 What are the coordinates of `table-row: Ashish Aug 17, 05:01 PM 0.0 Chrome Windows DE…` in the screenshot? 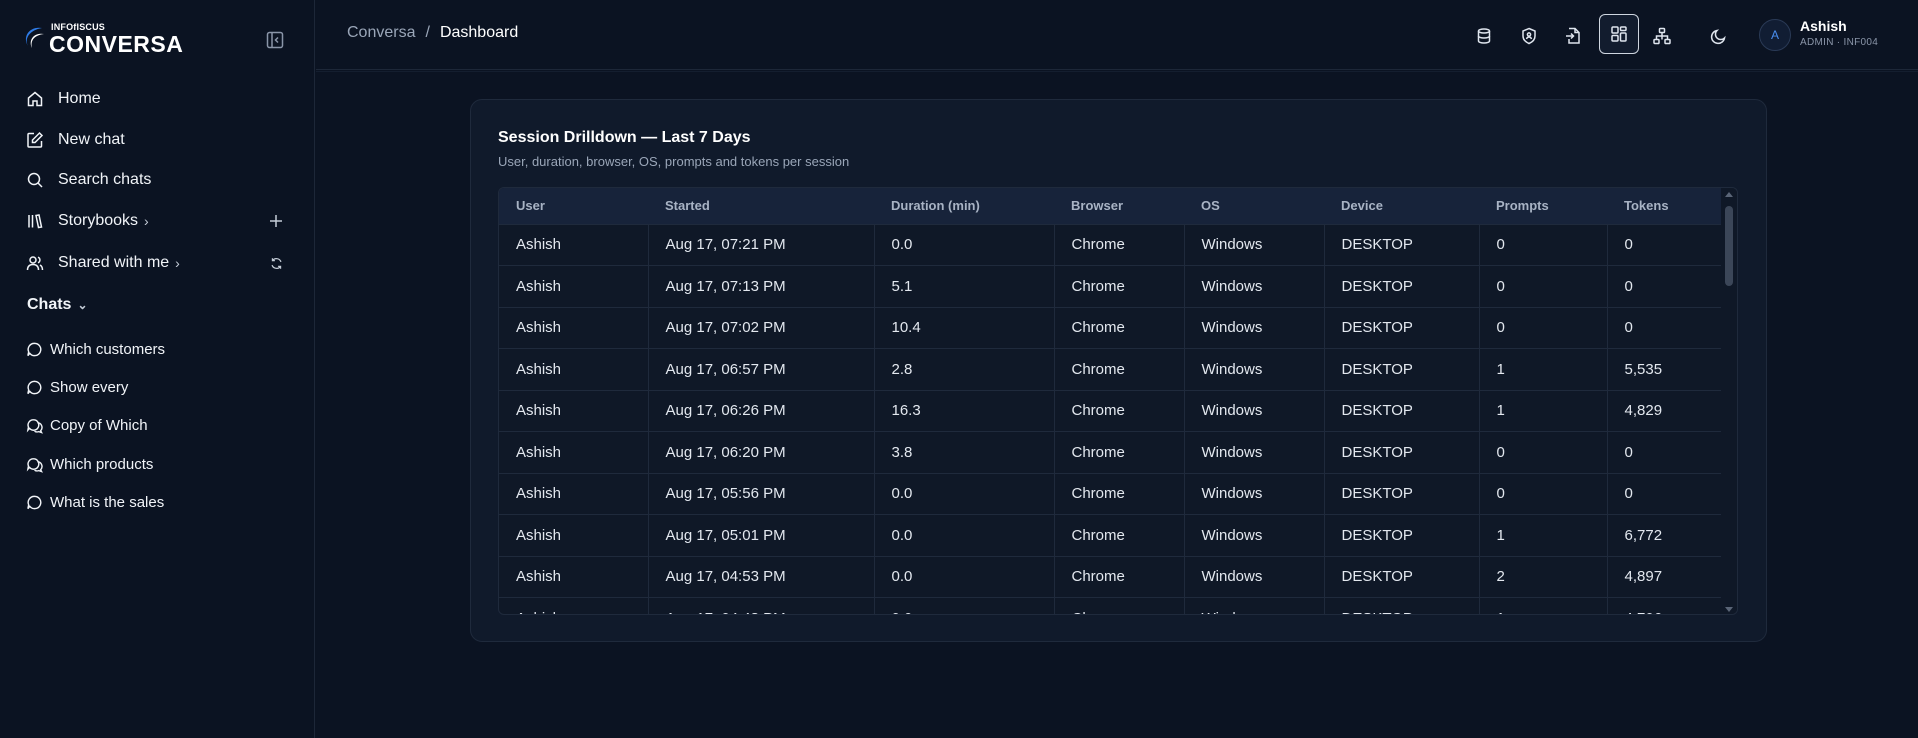 It's located at (1110, 535).